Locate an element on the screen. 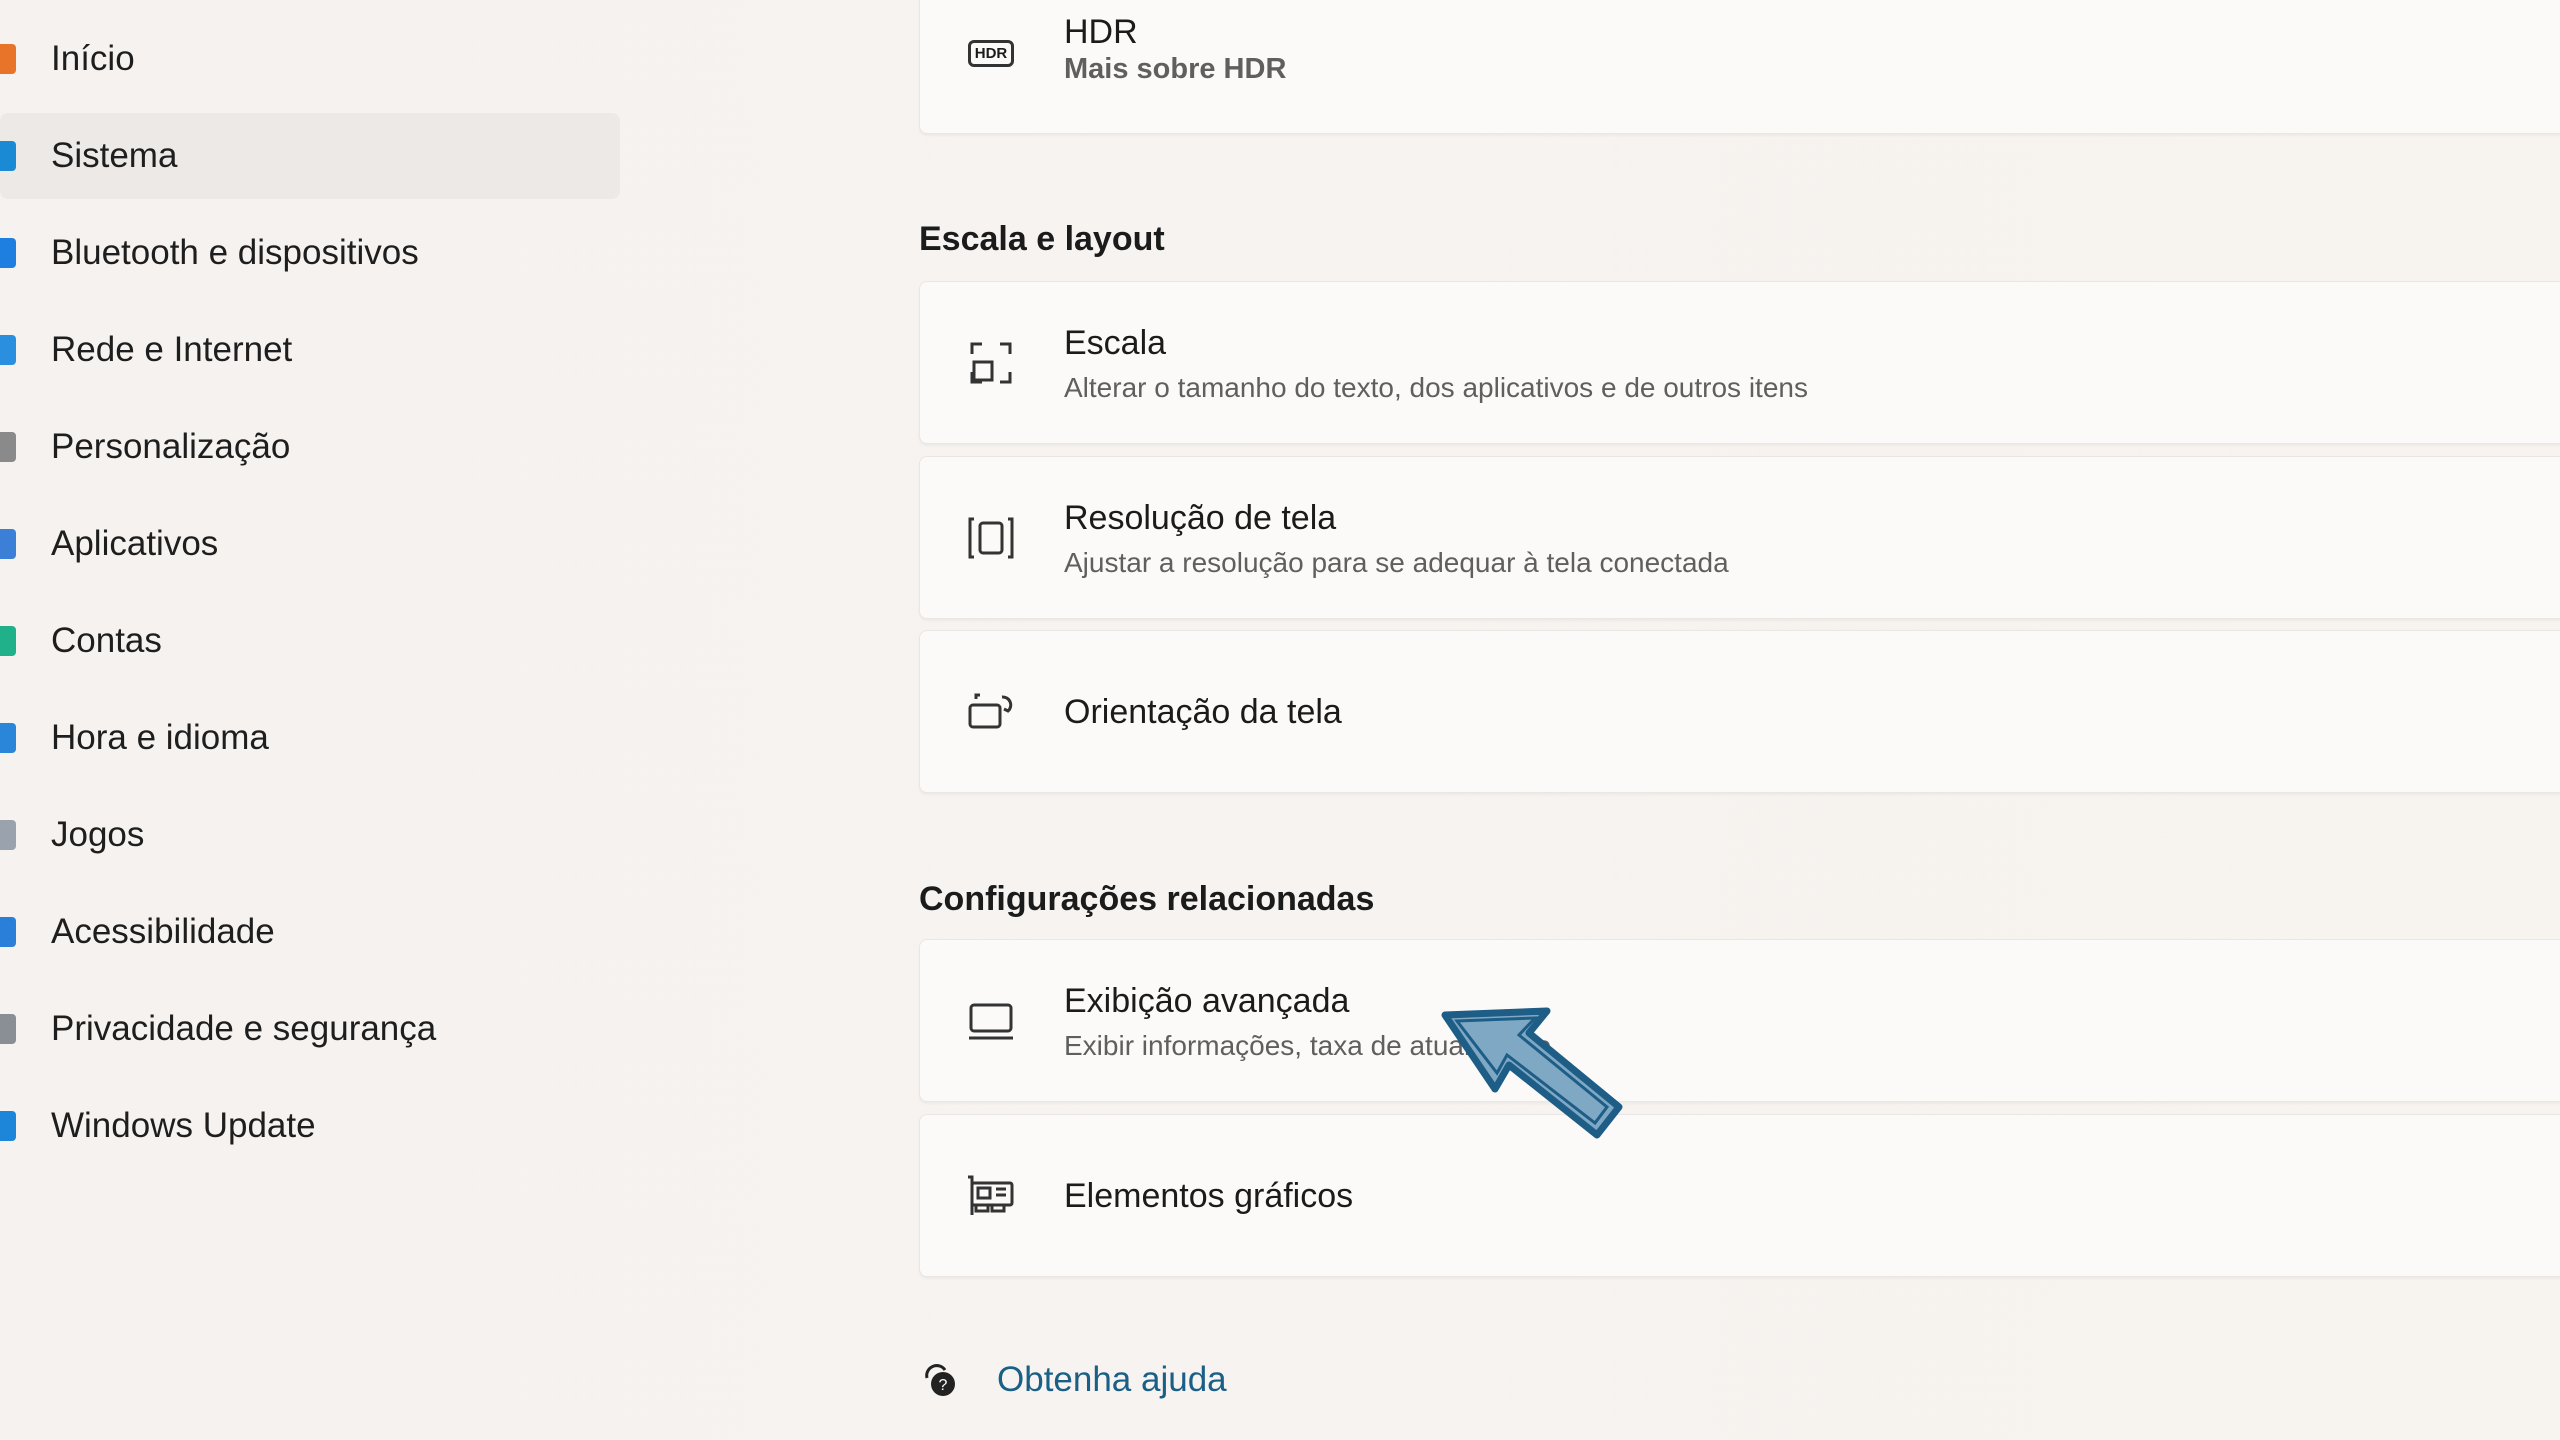  sidebar-item-label: Bluetooth e dispositivos is located at coordinates (235, 252).